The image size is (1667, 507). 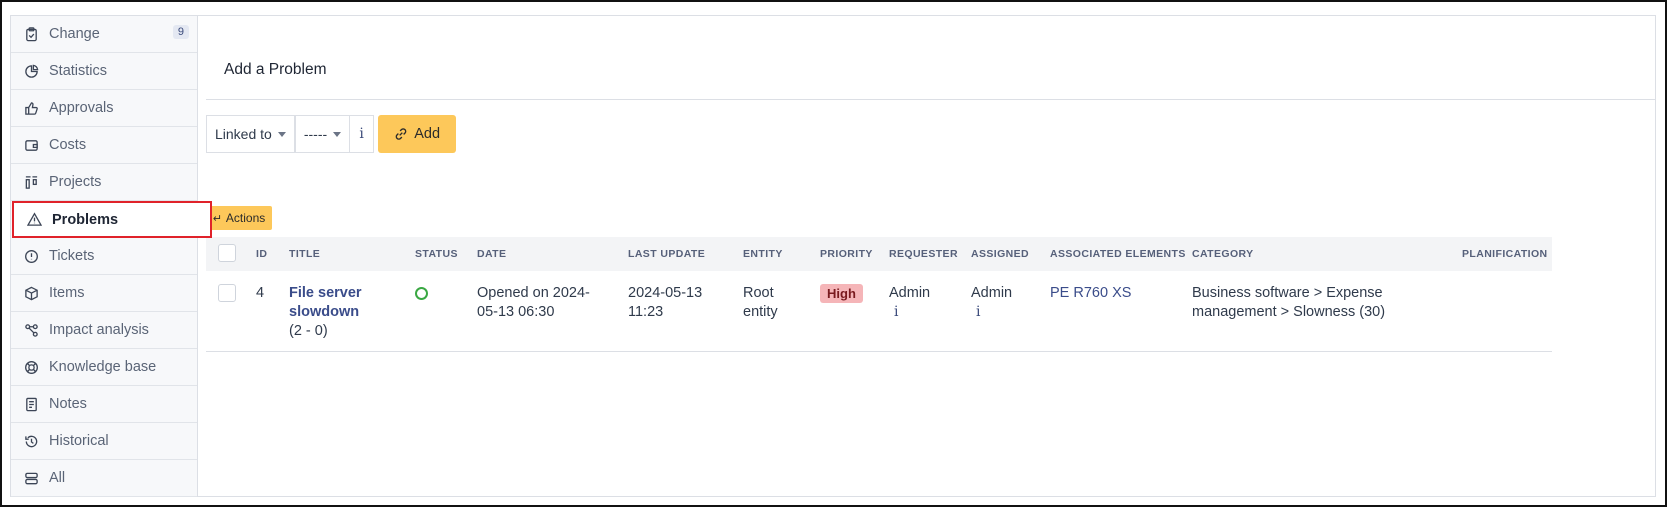 I want to click on priority-badge: High, so click(x=841, y=293).